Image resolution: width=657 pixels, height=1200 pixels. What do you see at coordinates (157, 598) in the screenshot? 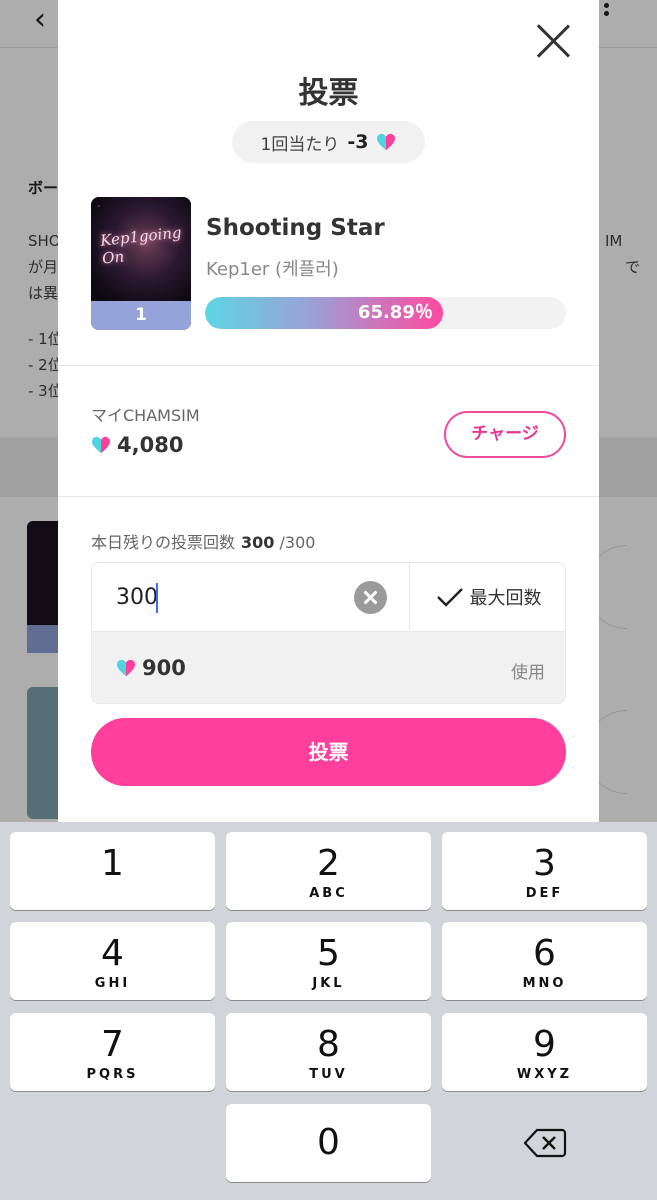
I see `text-cursor` at bounding box center [157, 598].